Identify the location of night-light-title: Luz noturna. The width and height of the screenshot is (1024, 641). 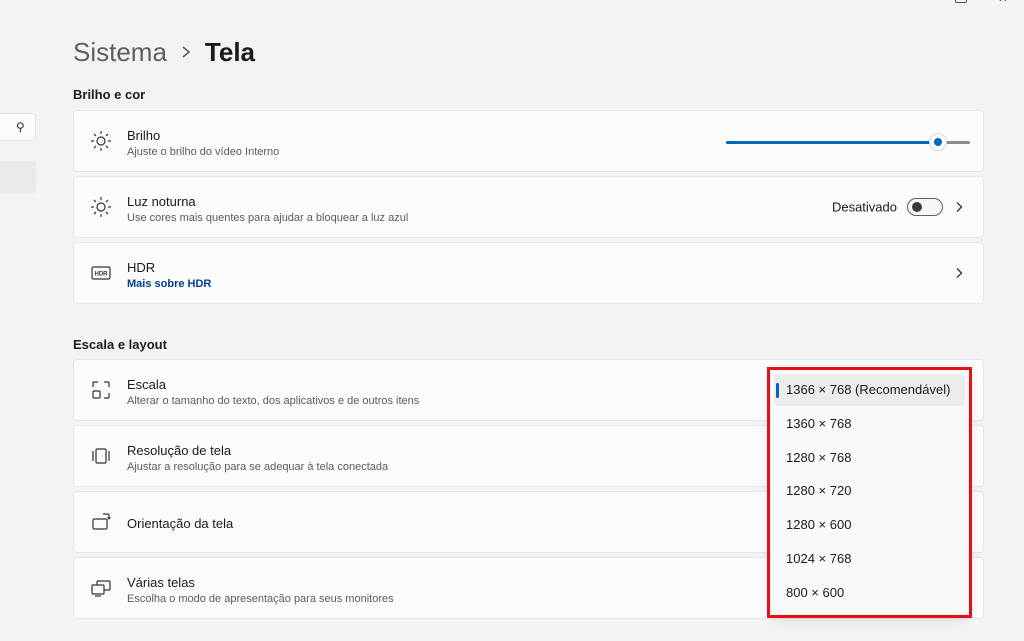
(161, 201).